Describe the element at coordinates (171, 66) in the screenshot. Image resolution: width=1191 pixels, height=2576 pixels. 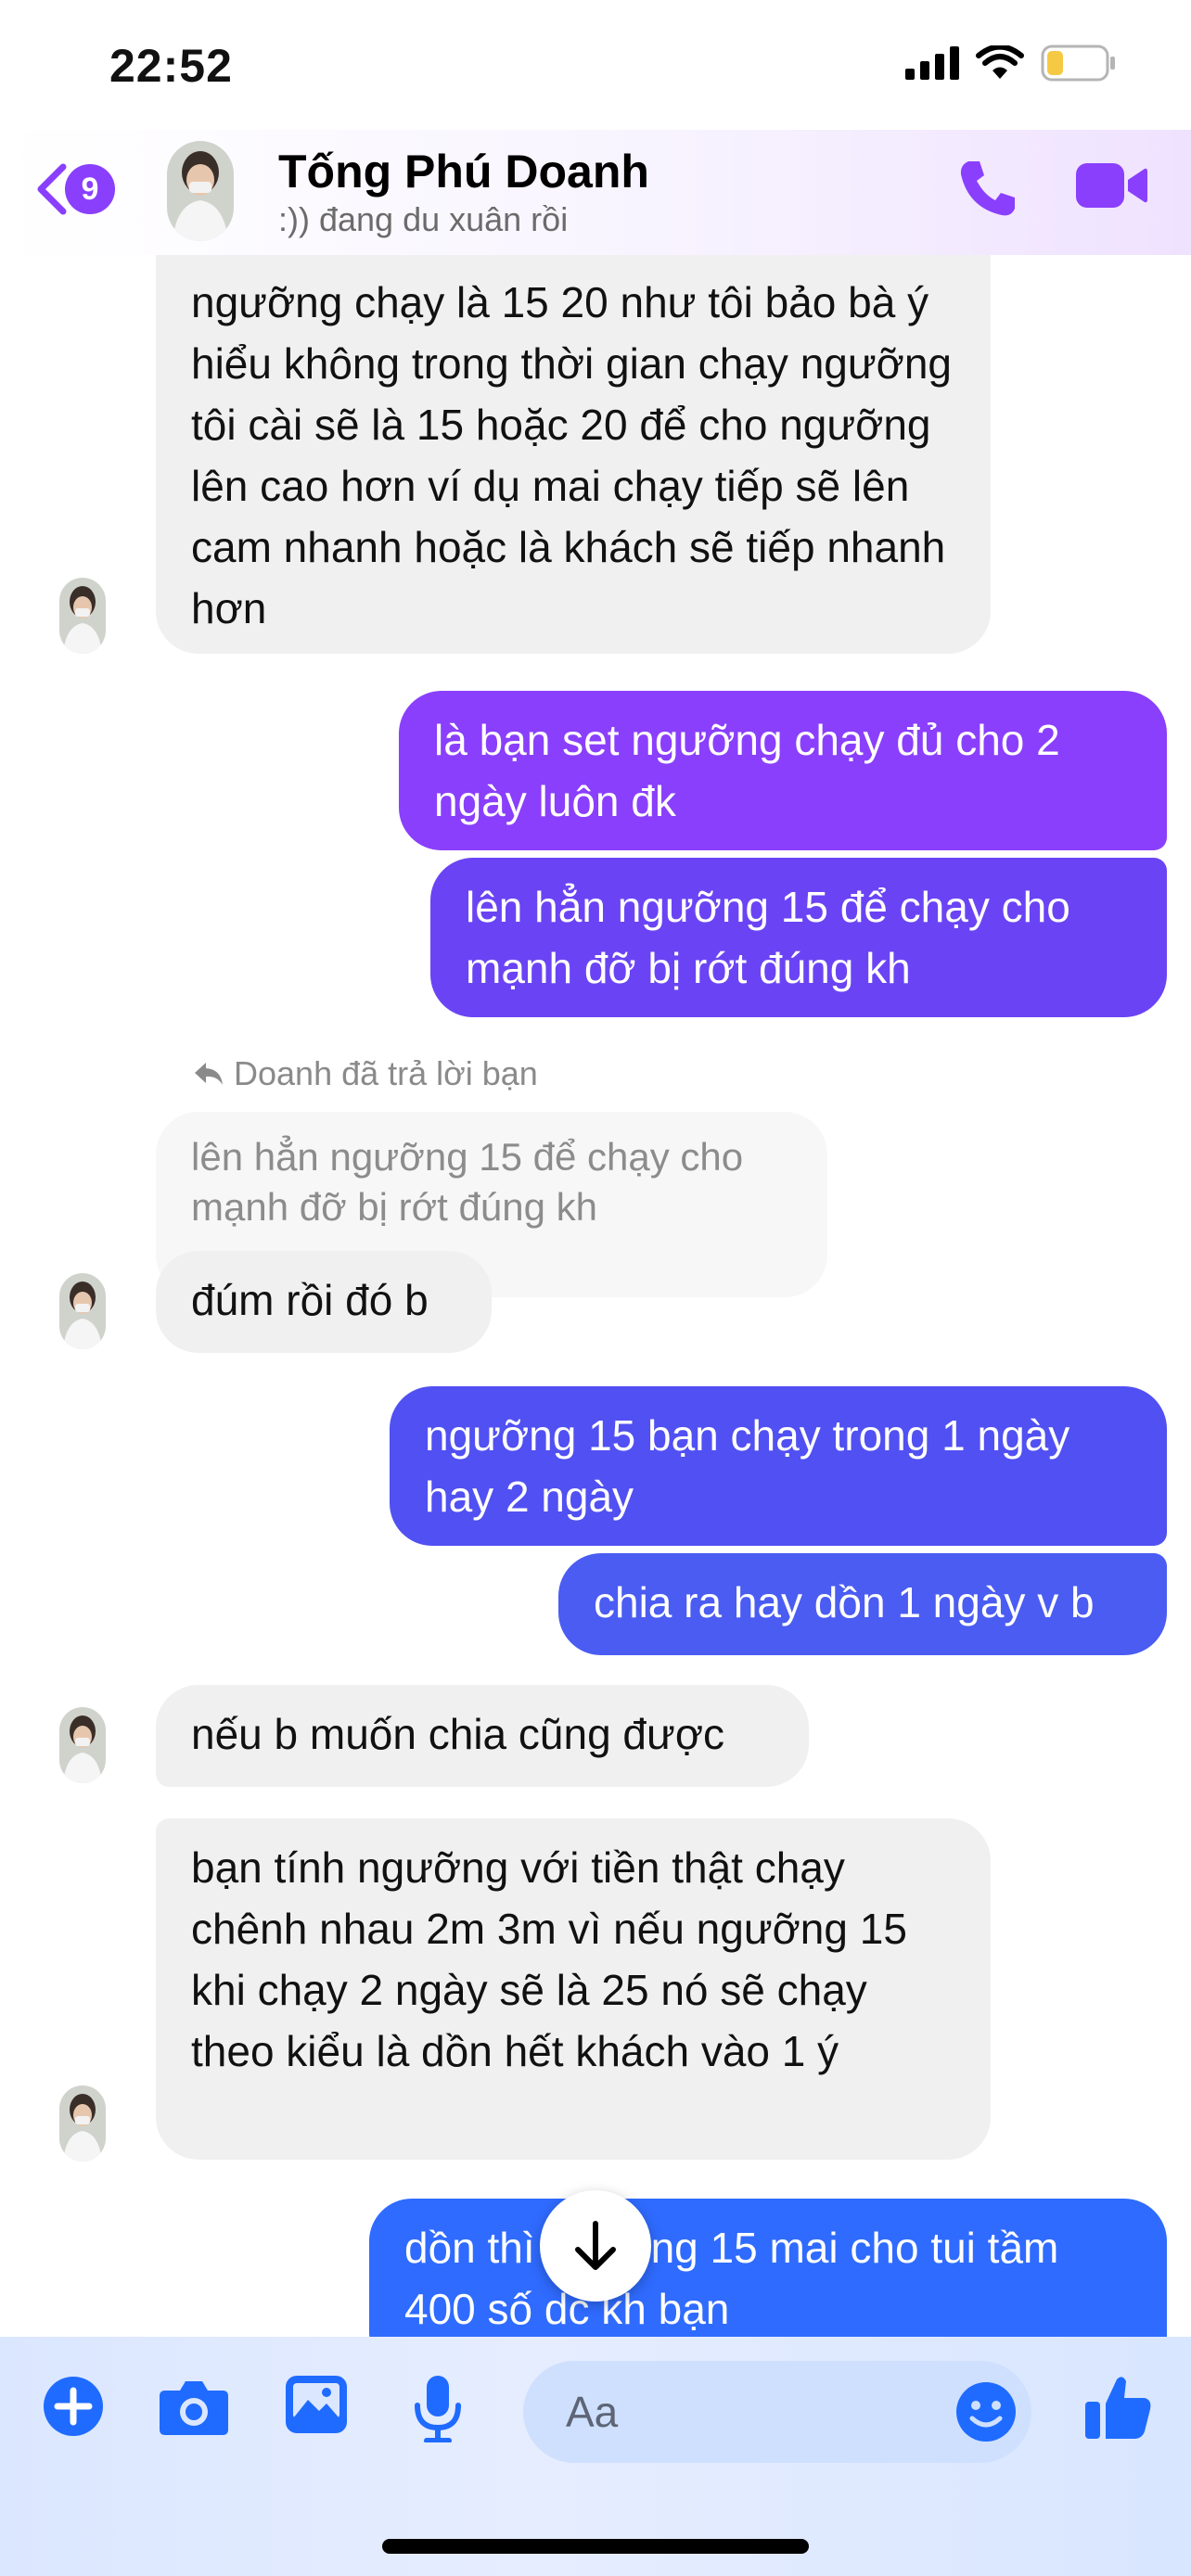
I see `clock-time: 22:52` at that location.